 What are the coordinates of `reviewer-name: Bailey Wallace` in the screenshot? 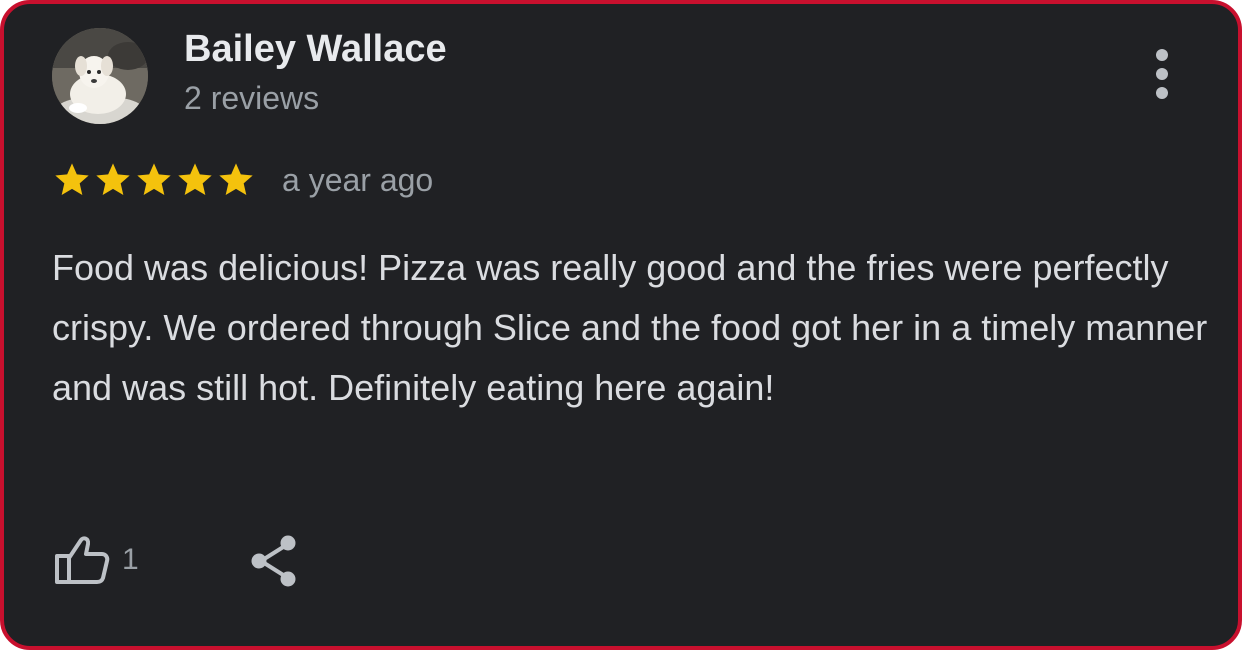 It's located at (315, 49).